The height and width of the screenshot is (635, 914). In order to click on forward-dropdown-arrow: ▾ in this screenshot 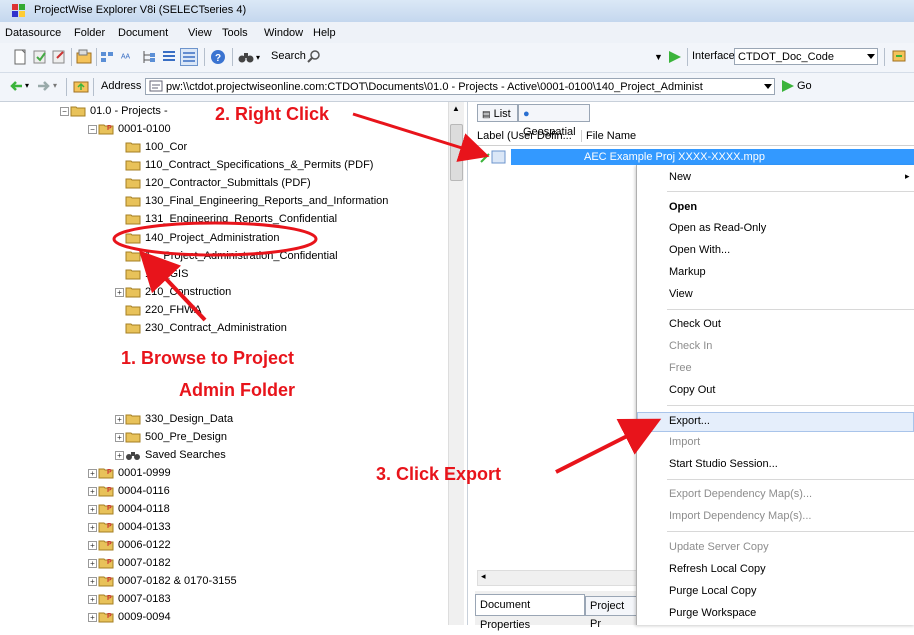, I will do `click(55, 85)`.